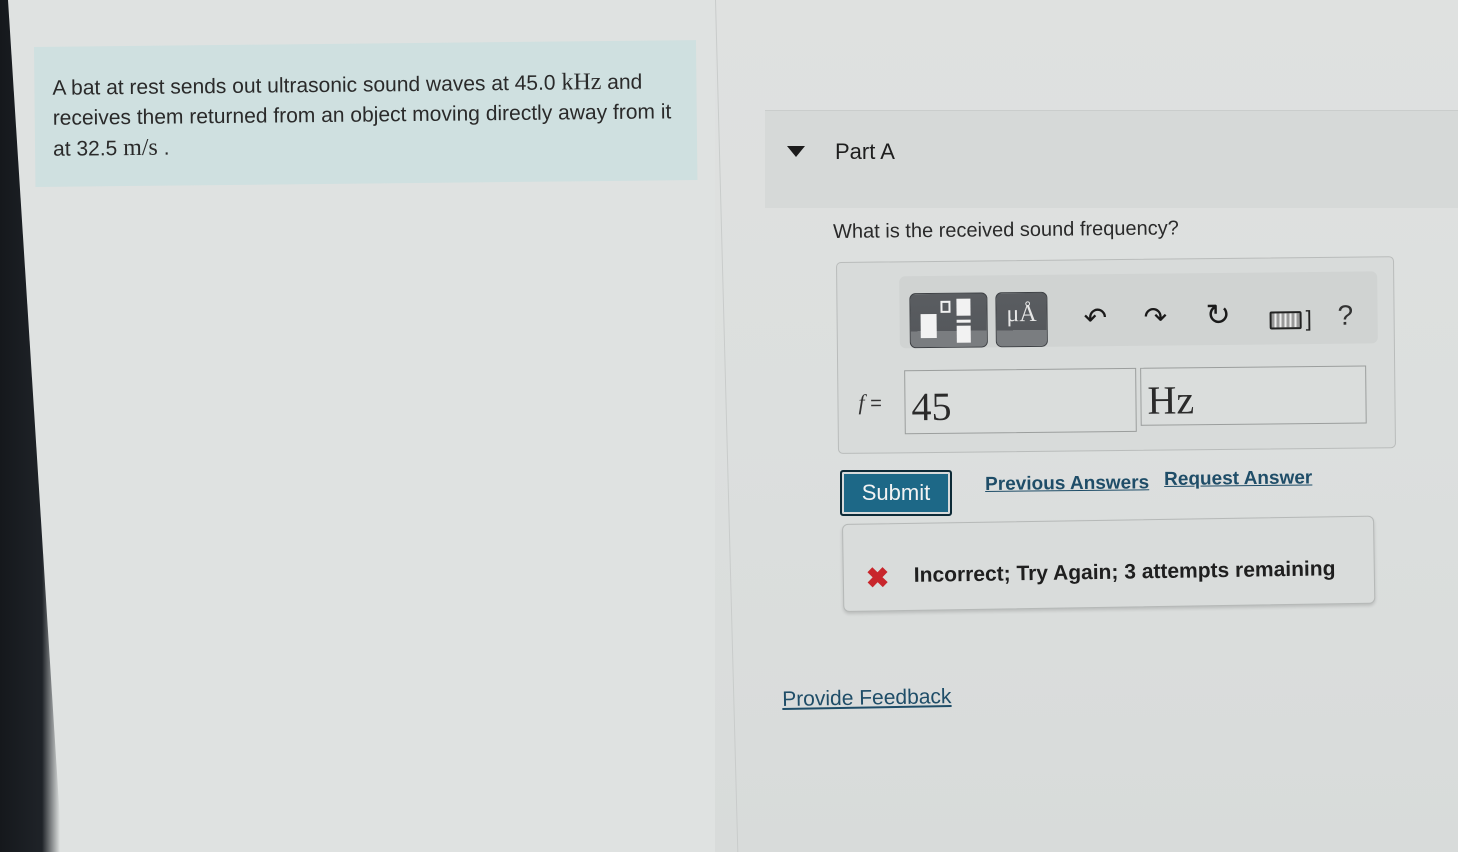 The image size is (1458, 852). I want to click on speed-unit: m/s, so click(140, 148).